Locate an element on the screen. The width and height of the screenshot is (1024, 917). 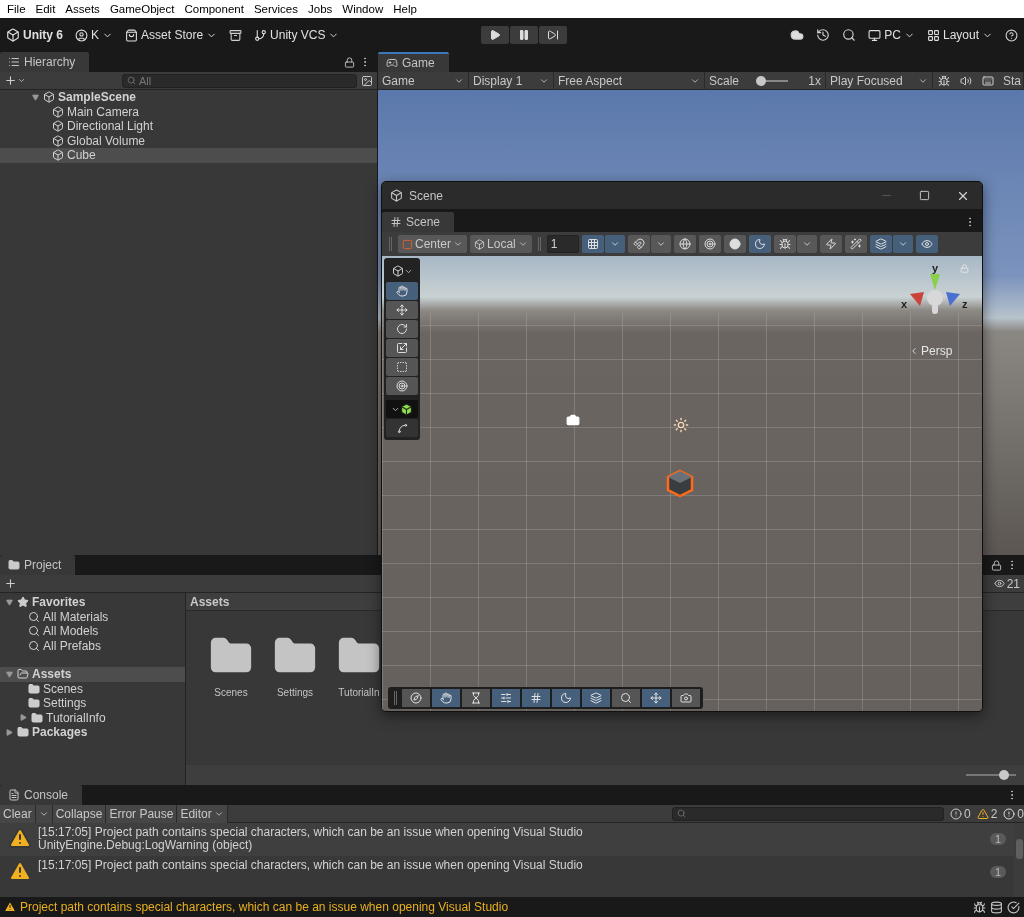
project-item: TutorialInfo is located at coordinates (92, 717).